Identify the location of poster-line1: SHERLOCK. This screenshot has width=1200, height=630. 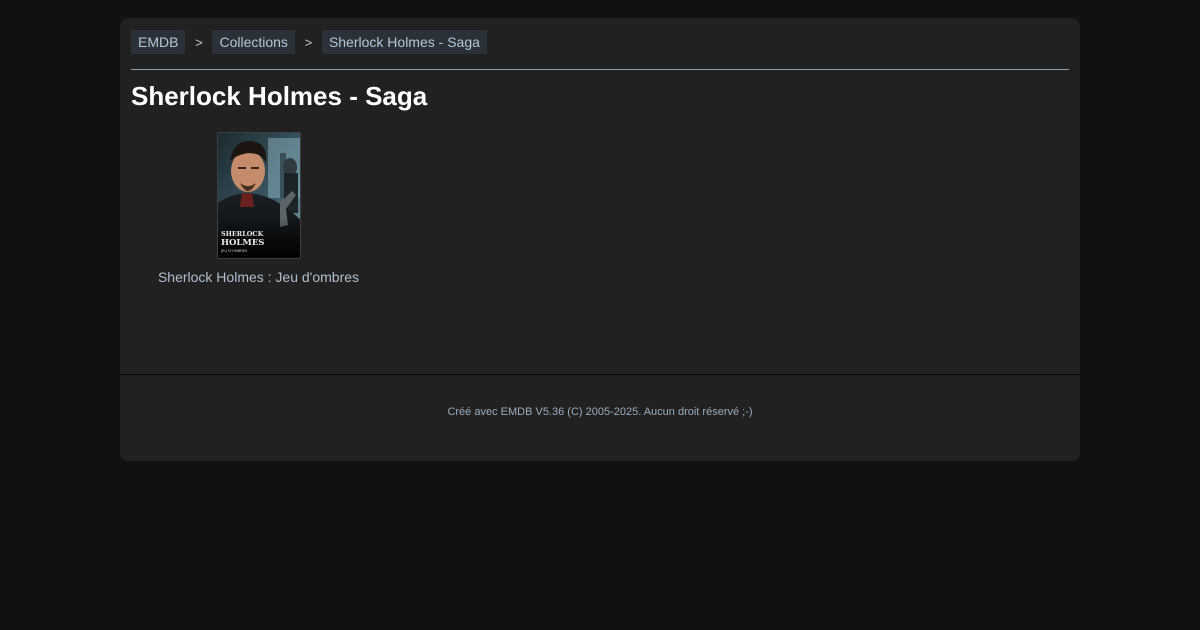
(242, 234).